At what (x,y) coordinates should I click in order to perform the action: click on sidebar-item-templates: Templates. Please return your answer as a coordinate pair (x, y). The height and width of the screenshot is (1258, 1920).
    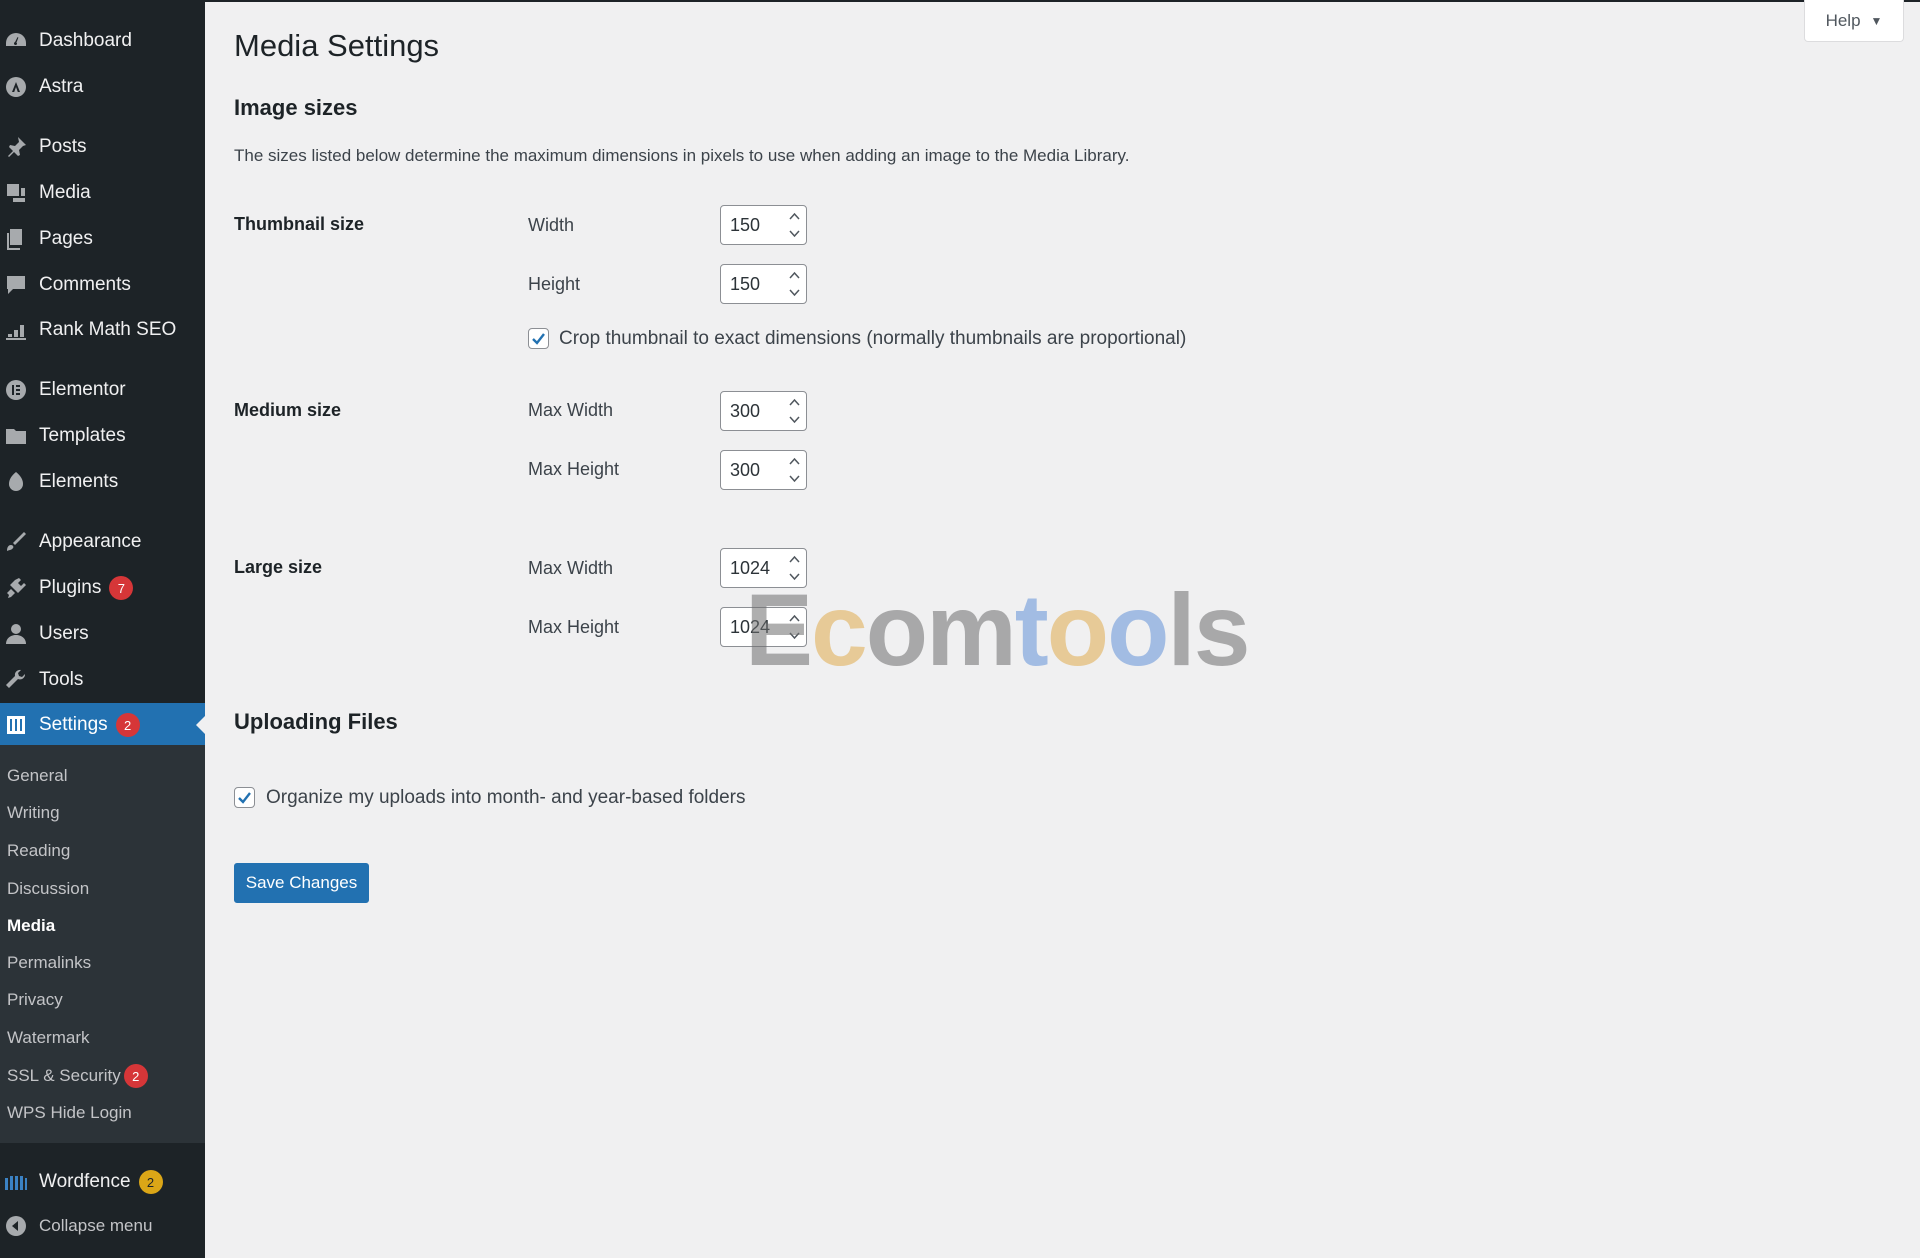
    Looking at the image, I should click on (102, 436).